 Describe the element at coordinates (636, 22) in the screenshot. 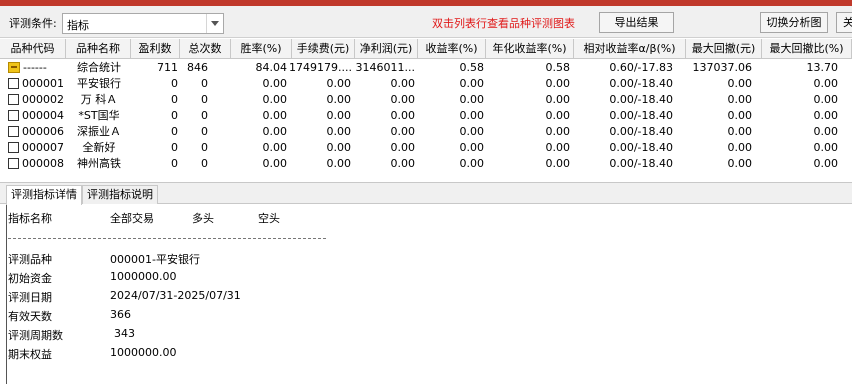

I see `export-button: 导出结果` at that location.